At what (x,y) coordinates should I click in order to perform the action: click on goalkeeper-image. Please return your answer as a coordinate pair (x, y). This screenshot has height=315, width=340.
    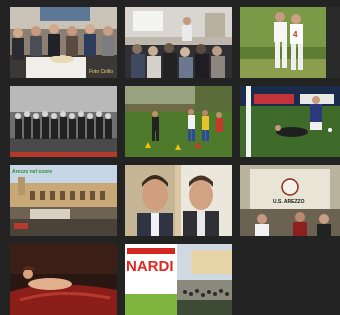
    Looking at the image, I should click on (290, 121).